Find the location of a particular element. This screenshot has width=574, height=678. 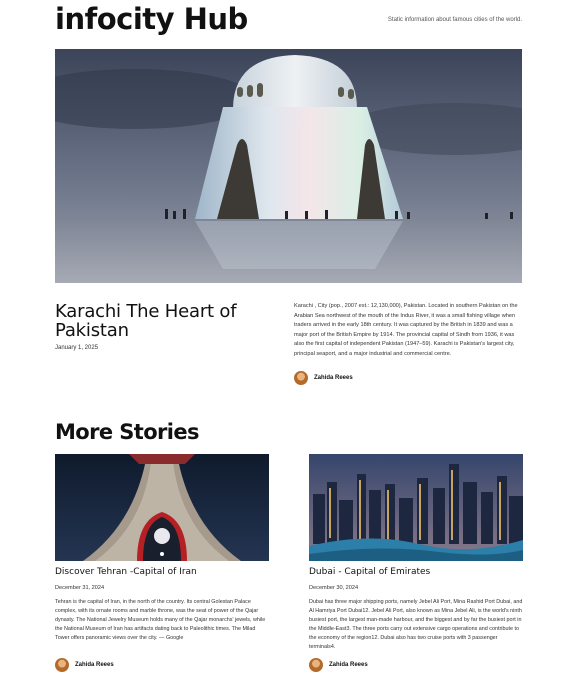

tower-illustration is located at coordinates (162, 507).